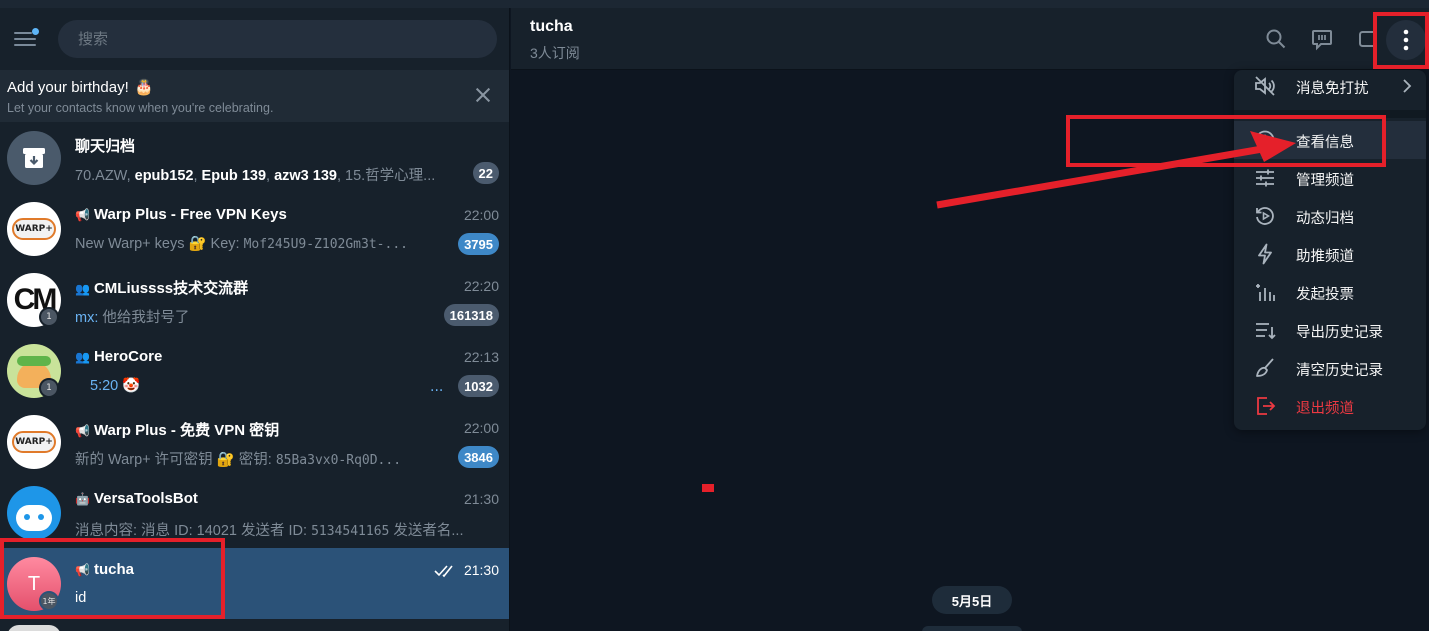  What do you see at coordinates (1265, 140) in the screenshot?
I see `info-icon` at bounding box center [1265, 140].